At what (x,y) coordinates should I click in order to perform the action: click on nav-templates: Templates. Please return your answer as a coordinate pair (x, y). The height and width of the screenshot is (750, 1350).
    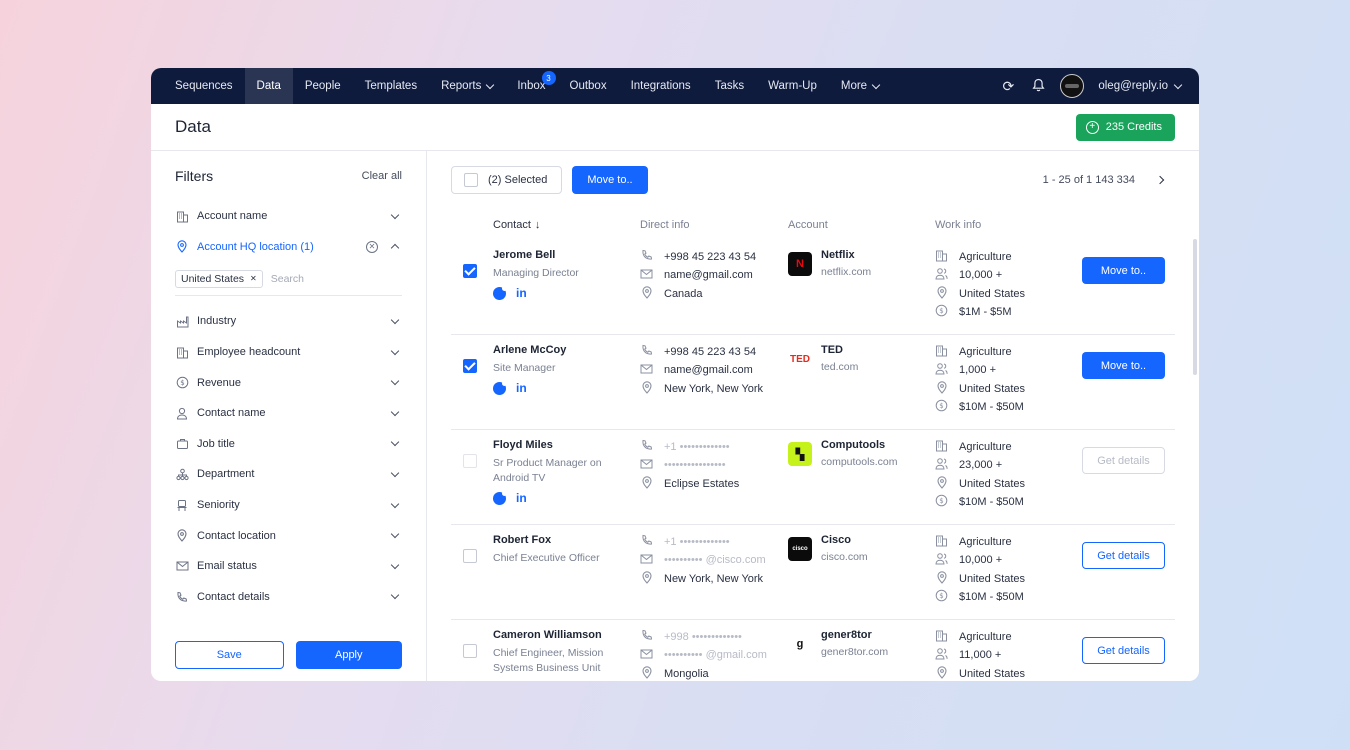
    Looking at the image, I should click on (391, 86).